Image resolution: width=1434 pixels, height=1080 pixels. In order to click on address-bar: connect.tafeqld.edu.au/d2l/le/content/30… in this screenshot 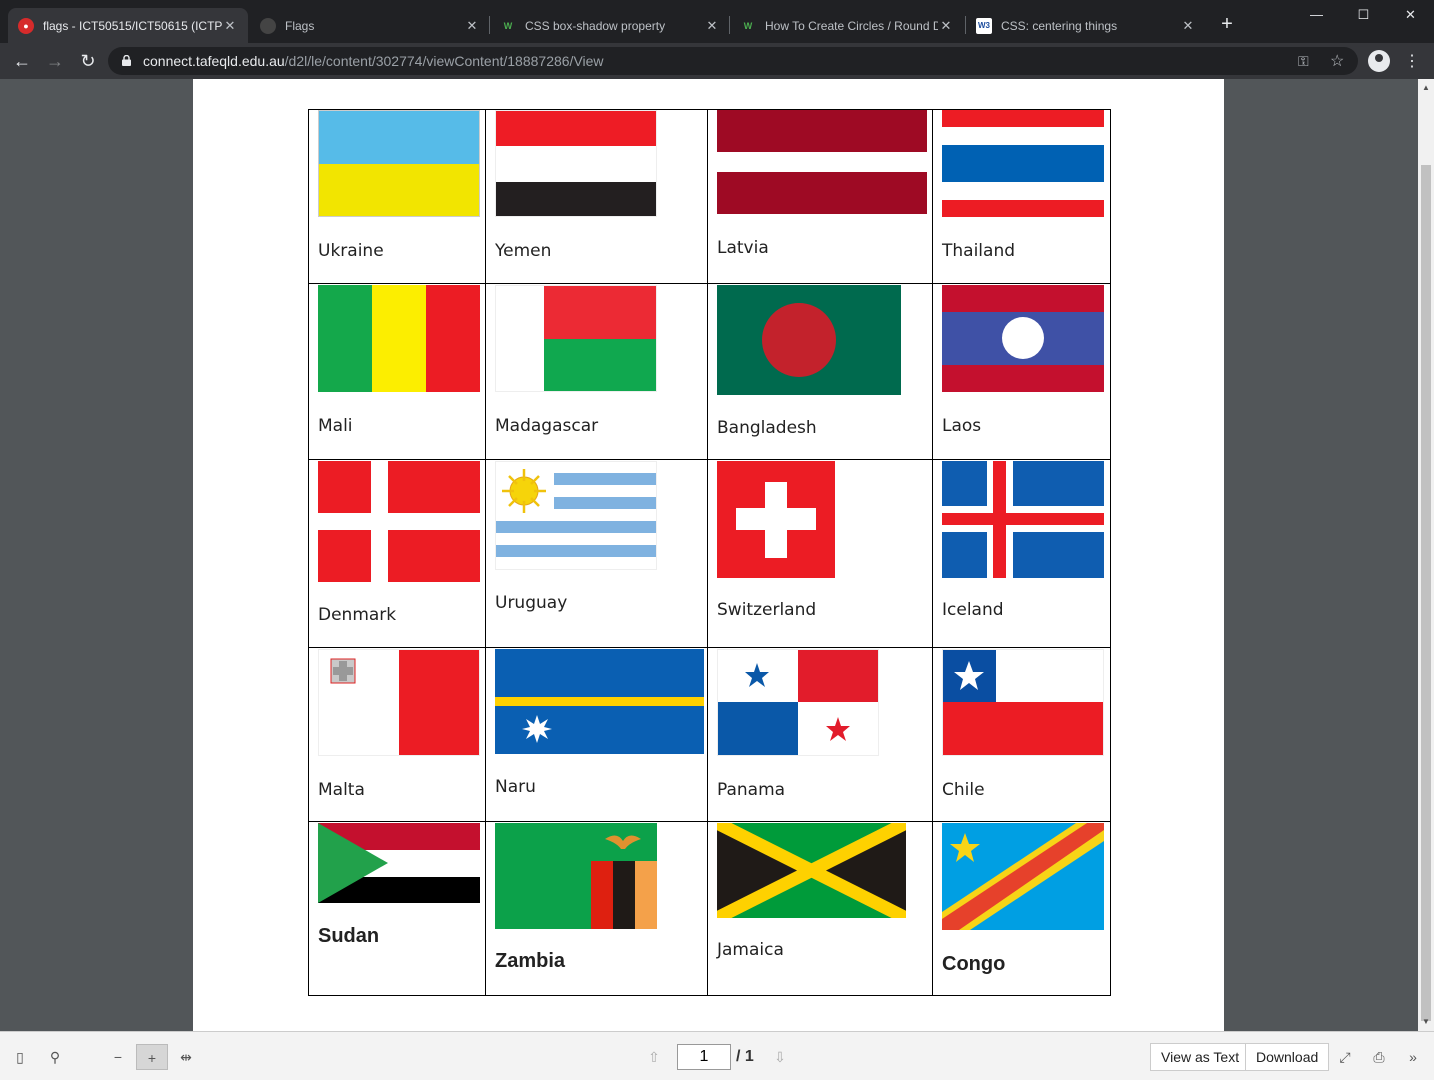, I will do `click(733, 61)`.